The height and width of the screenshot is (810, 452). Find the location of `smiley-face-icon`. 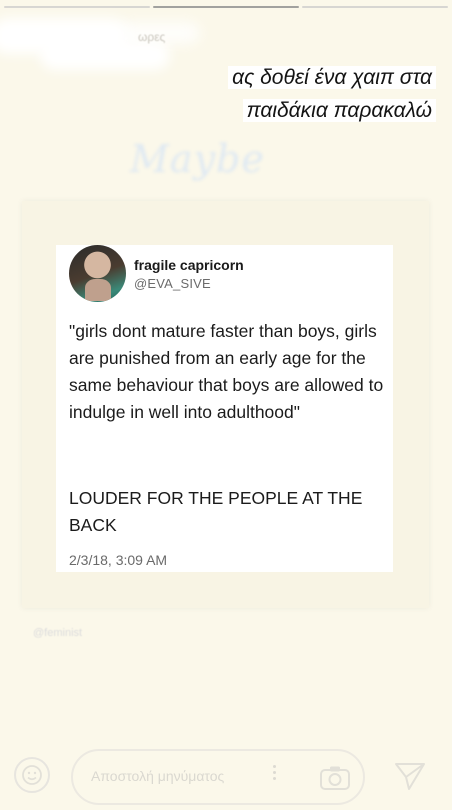

smiley-face-icon is located at coordinates (32, 775).